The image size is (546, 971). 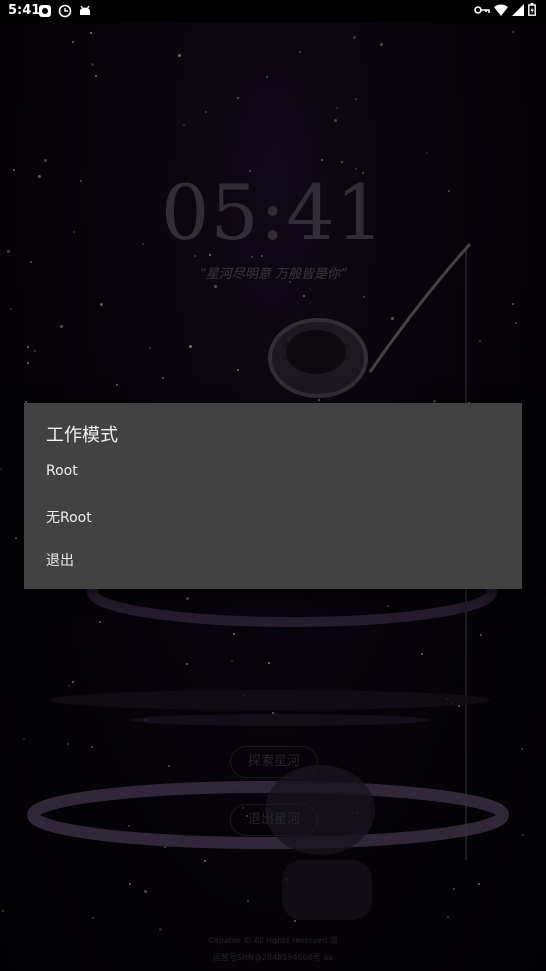 What do you see at coordinates (24, 10) in the screenshot?
I see `status-time: 5:41` at bounding box center [24, 10].